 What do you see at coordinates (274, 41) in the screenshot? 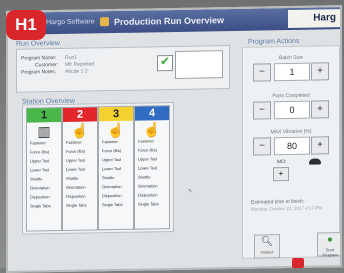
I see `program-actions-label: Program Actions` at bounding box center [274, 41].